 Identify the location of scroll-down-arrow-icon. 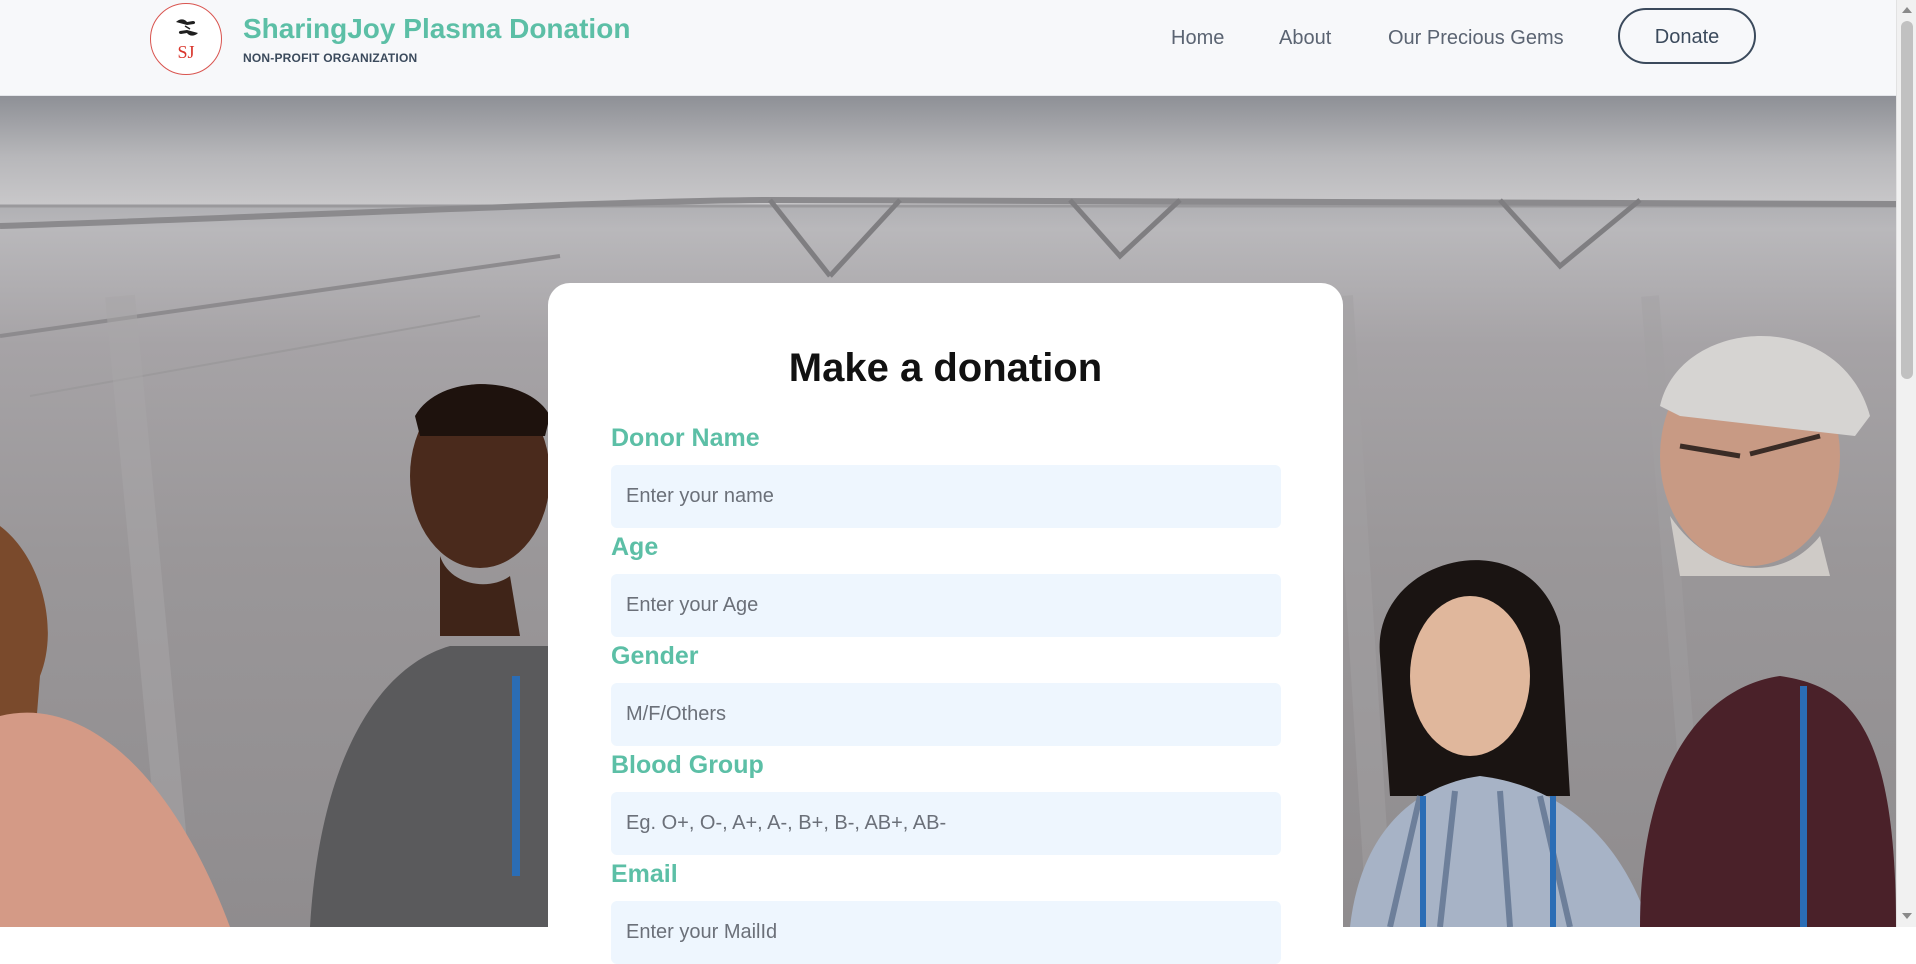
(1907, 916).